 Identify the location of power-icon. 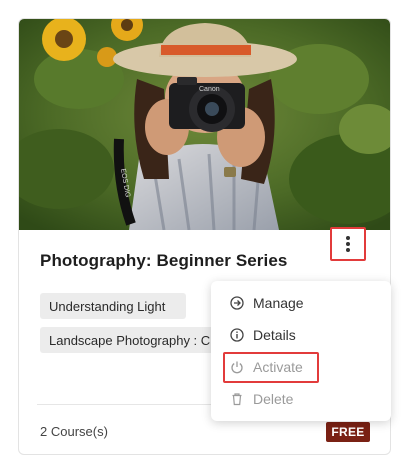
(237, 367).